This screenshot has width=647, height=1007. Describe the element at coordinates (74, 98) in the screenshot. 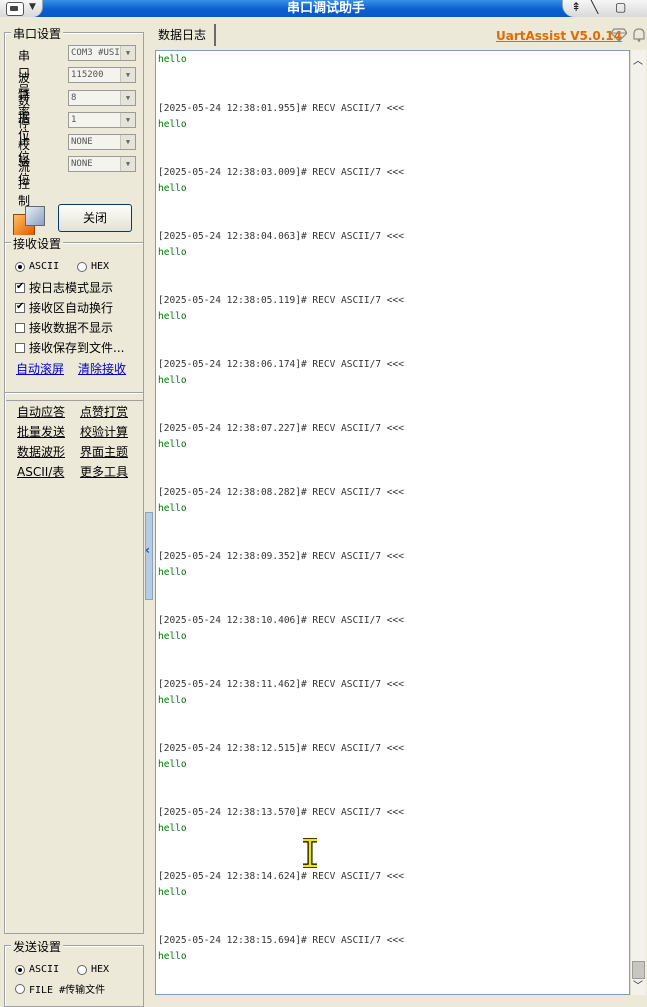

I see `databits-value: 8` at that location.